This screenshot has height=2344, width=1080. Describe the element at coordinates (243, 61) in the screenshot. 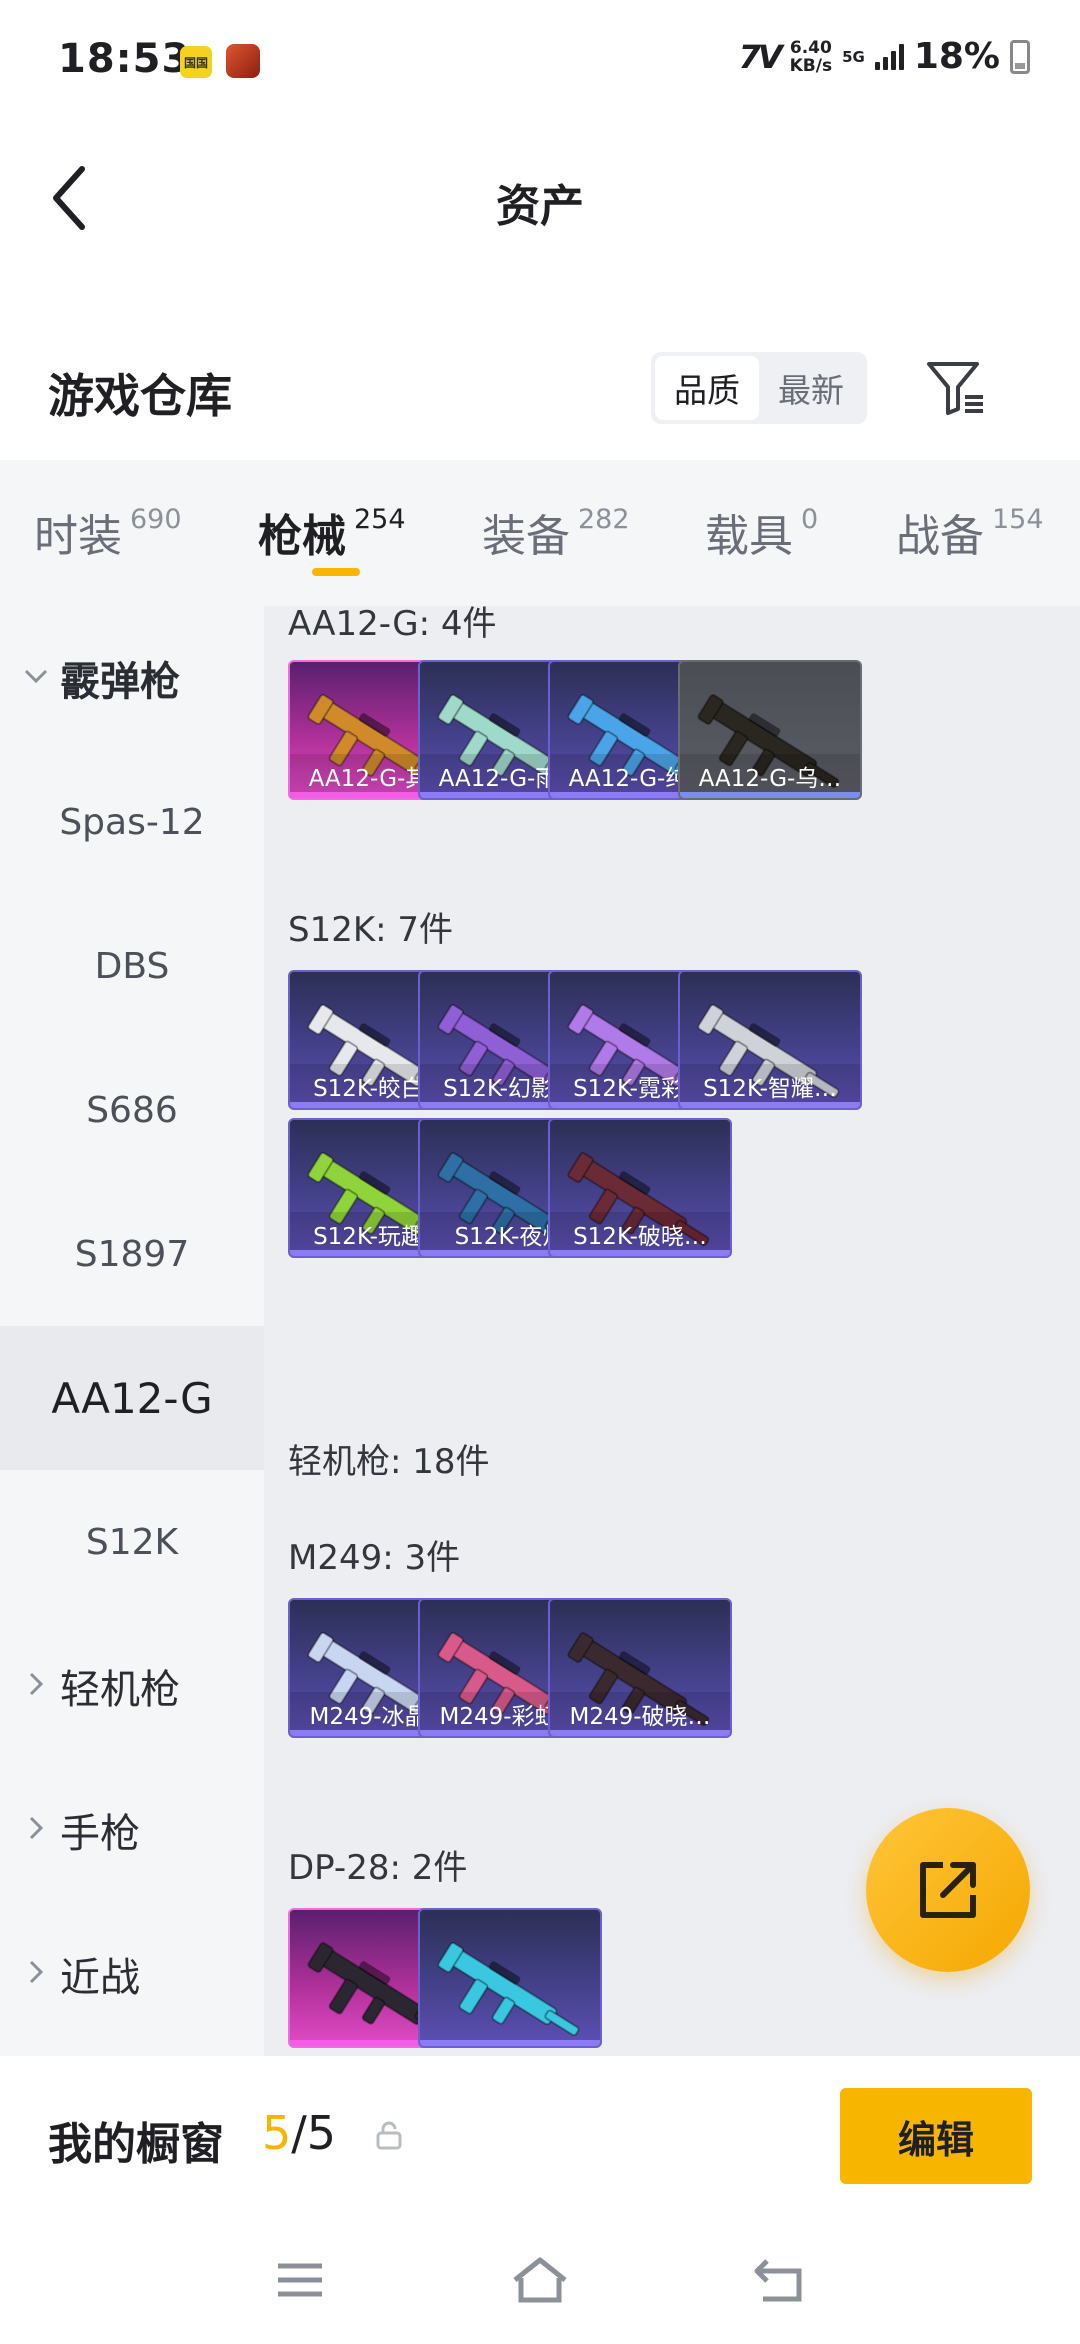

I see `notification-game-icon` at that location.